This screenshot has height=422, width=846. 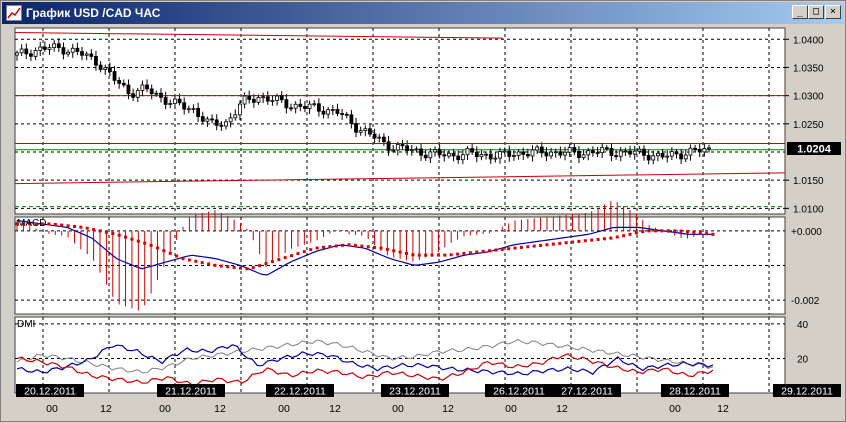 What do you see at coordinates (814, 150) in the screenshot?
I see `current-price-label: 1.0204` at bounding box center [814, 150].